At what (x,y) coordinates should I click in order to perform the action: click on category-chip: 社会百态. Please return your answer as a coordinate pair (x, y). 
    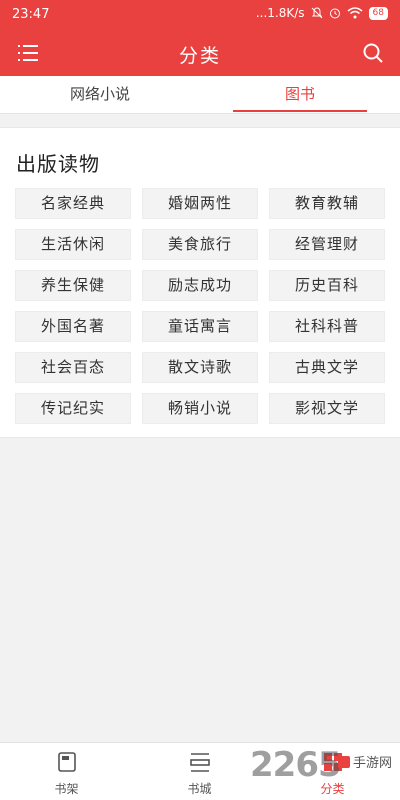
    Looking at the image, I should click on (73, 367).